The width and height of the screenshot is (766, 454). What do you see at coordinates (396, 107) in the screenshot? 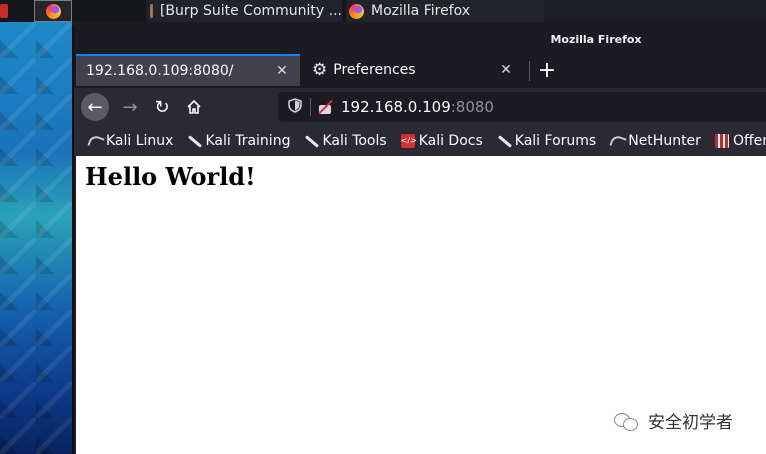
I see `url-host: 192.168.0.109` at bounding box center [396, 107].